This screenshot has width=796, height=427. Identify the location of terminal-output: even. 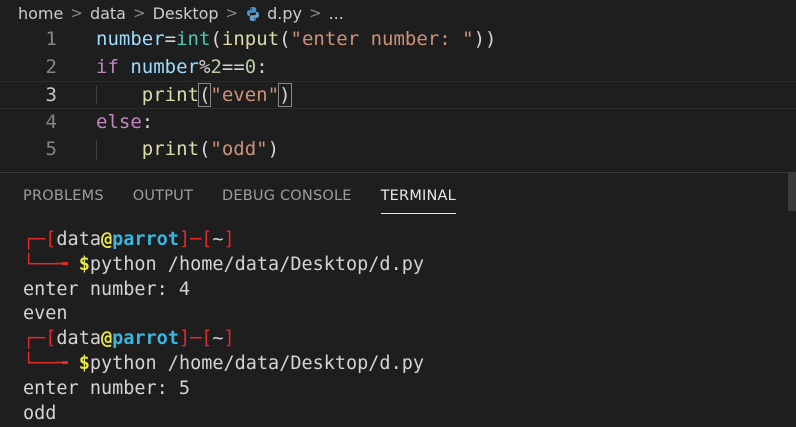
(45, 314).